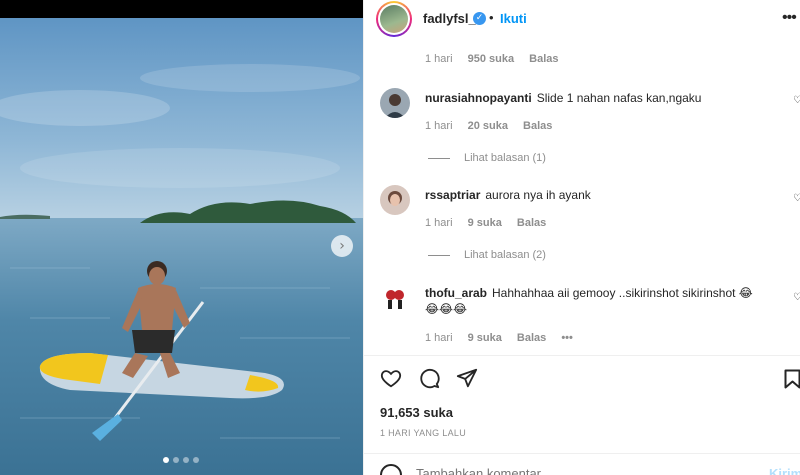 The height and width of the screenshot is (475, 800). I want to click on comment-text: rssaptriar aurora nya ih ayank, so click(508, 195).